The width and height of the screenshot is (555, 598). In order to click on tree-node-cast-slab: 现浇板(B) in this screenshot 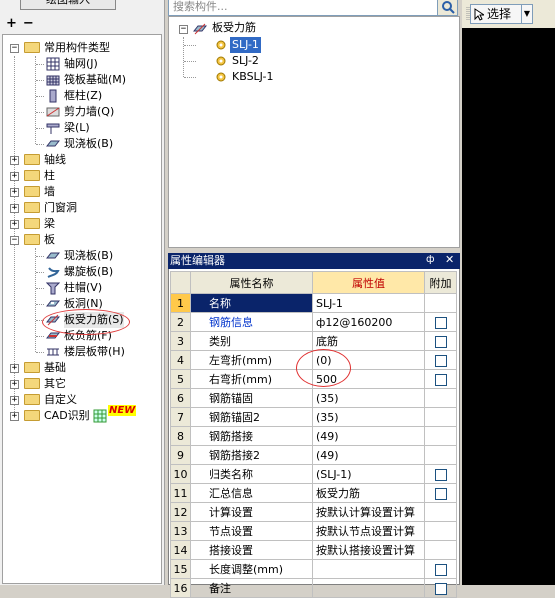, I will do `click(88, 144)`.